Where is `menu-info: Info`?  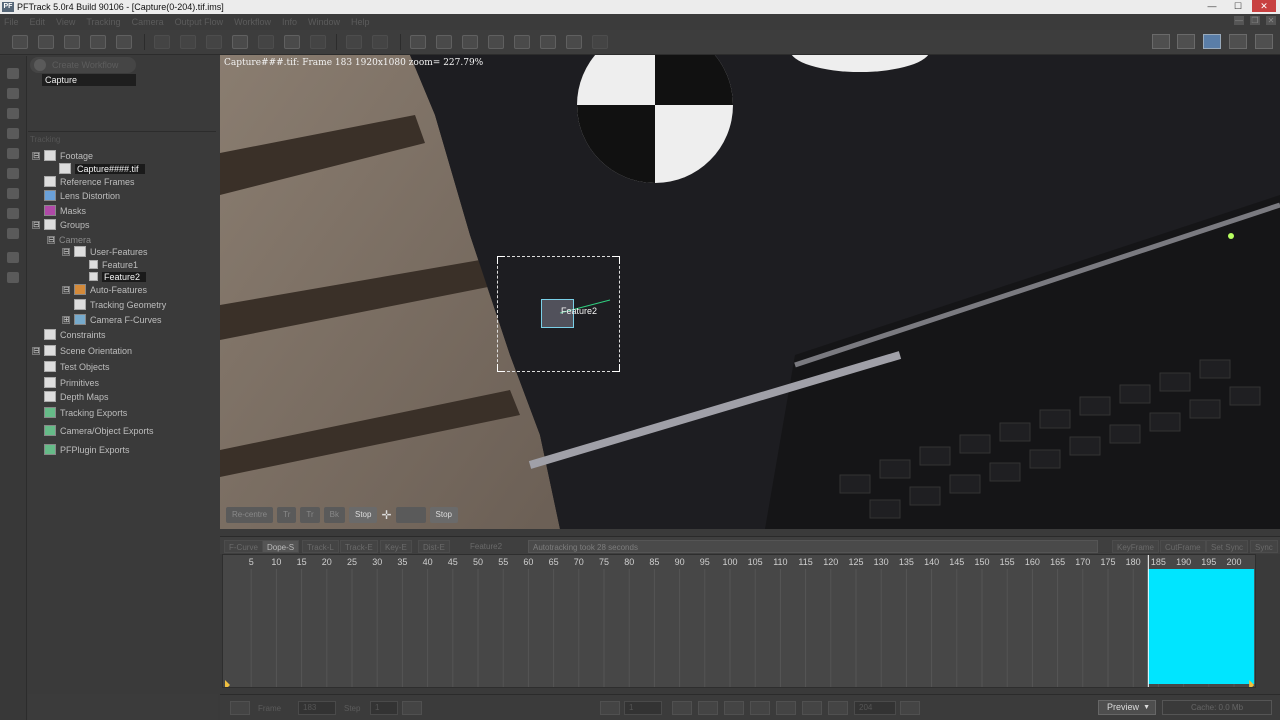 menu-info: Info is located at coordinates (289, 22).